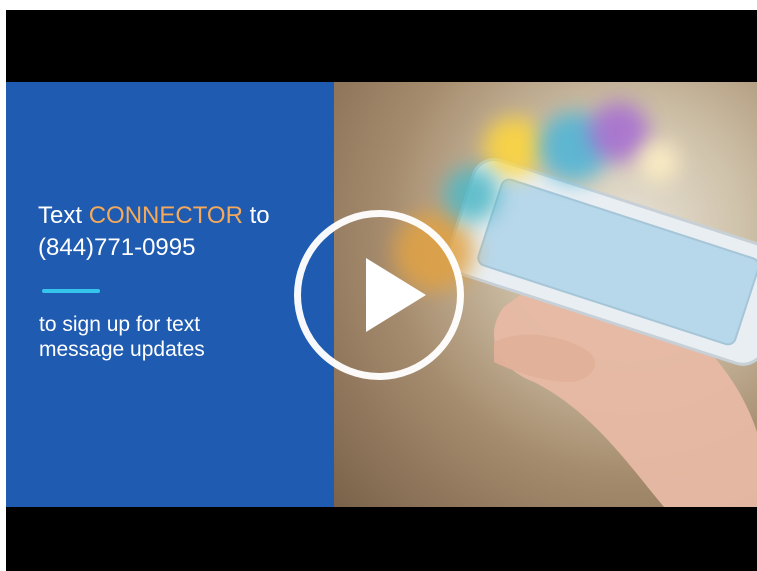 This screenshot has width=757, height=571. I want to click on headline-suffix: to, so click(256, 215).